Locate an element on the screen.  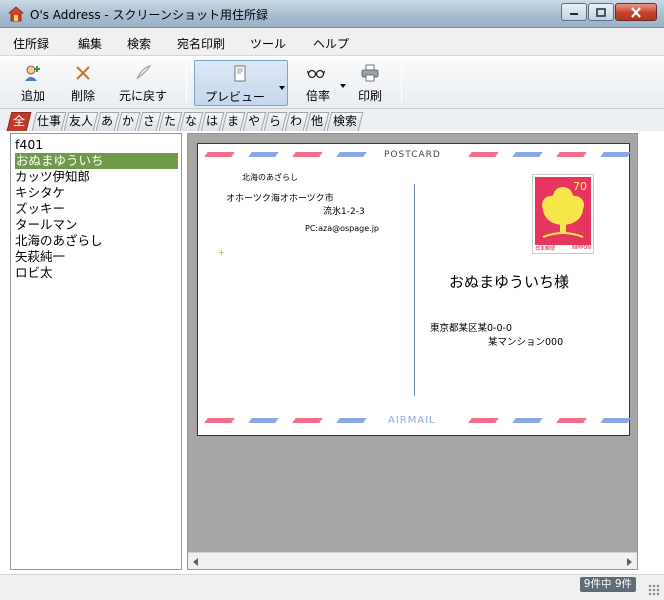
close-button is located at coordinates (636, 12).